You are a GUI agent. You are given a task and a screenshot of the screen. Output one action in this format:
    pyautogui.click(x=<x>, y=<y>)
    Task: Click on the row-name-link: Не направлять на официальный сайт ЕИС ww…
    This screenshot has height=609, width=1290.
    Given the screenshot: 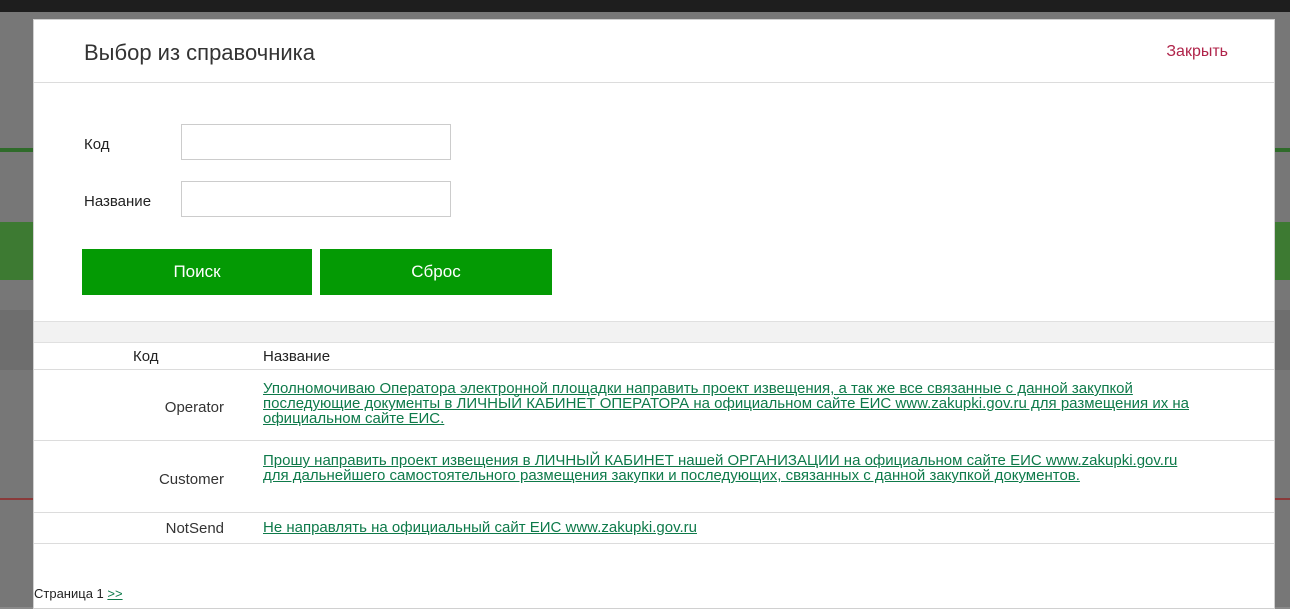 What is the action you would take?
    pyautogui.click(x=480, y=527)
    